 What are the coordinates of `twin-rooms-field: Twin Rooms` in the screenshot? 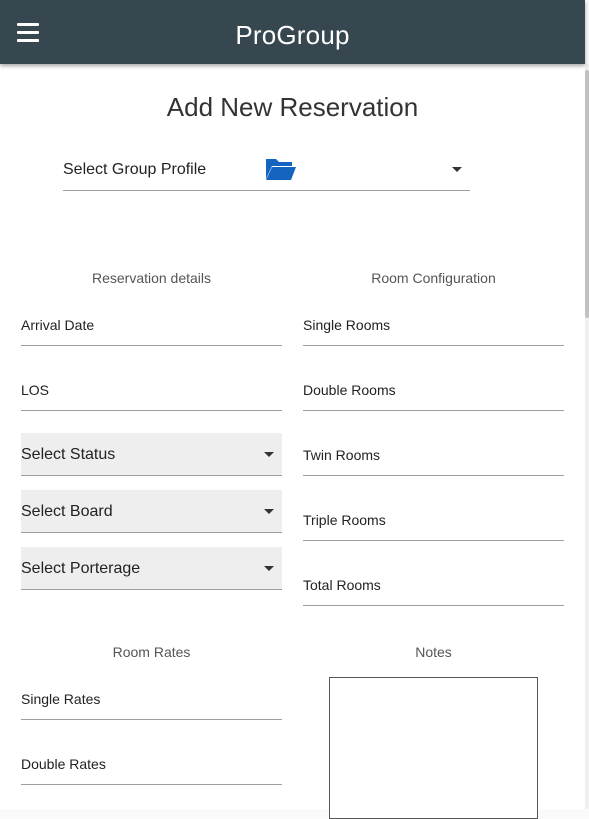 It's located at (433, 458).